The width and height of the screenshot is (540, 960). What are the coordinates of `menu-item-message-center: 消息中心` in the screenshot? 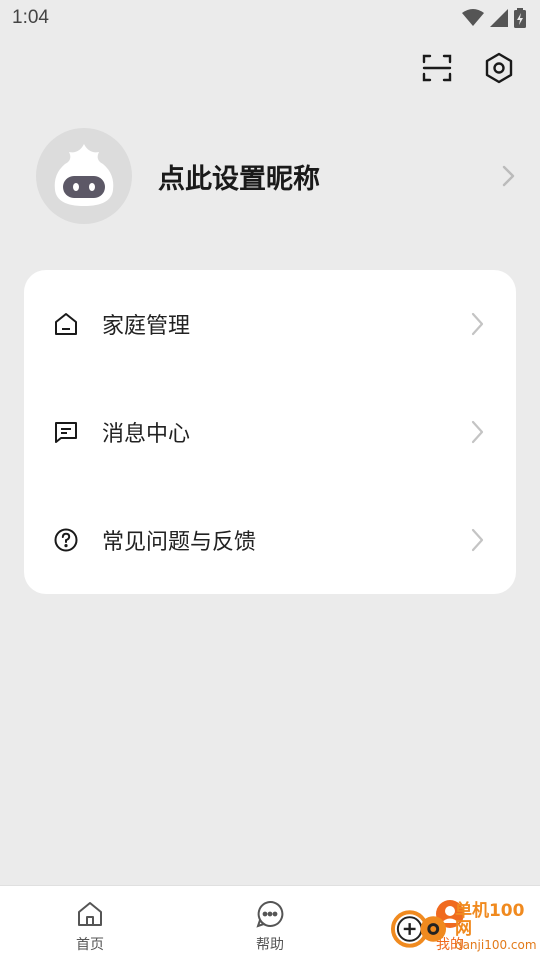 It's located at (270, 432).